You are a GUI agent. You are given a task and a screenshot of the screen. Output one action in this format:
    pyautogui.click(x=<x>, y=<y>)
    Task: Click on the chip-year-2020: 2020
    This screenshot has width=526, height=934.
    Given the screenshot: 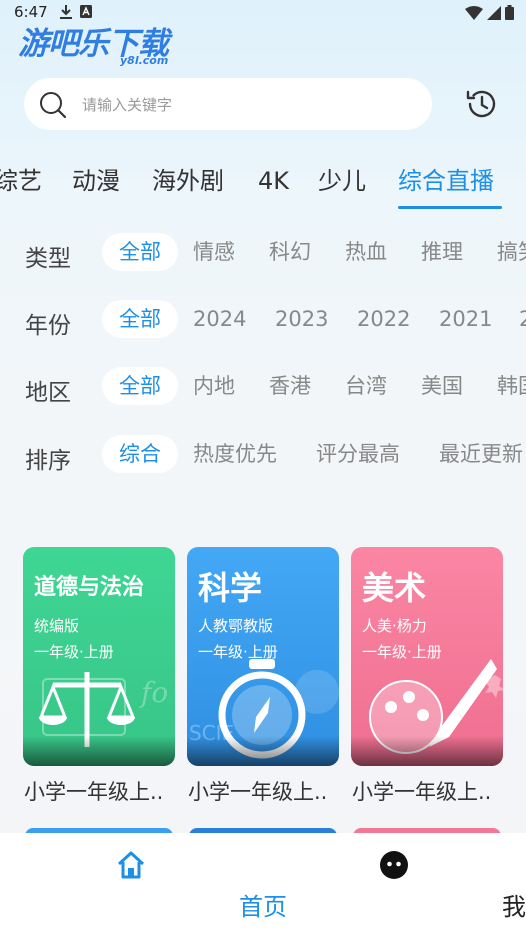 What is the action you would take?
    pyautogui.click(x=522, y=319)
    